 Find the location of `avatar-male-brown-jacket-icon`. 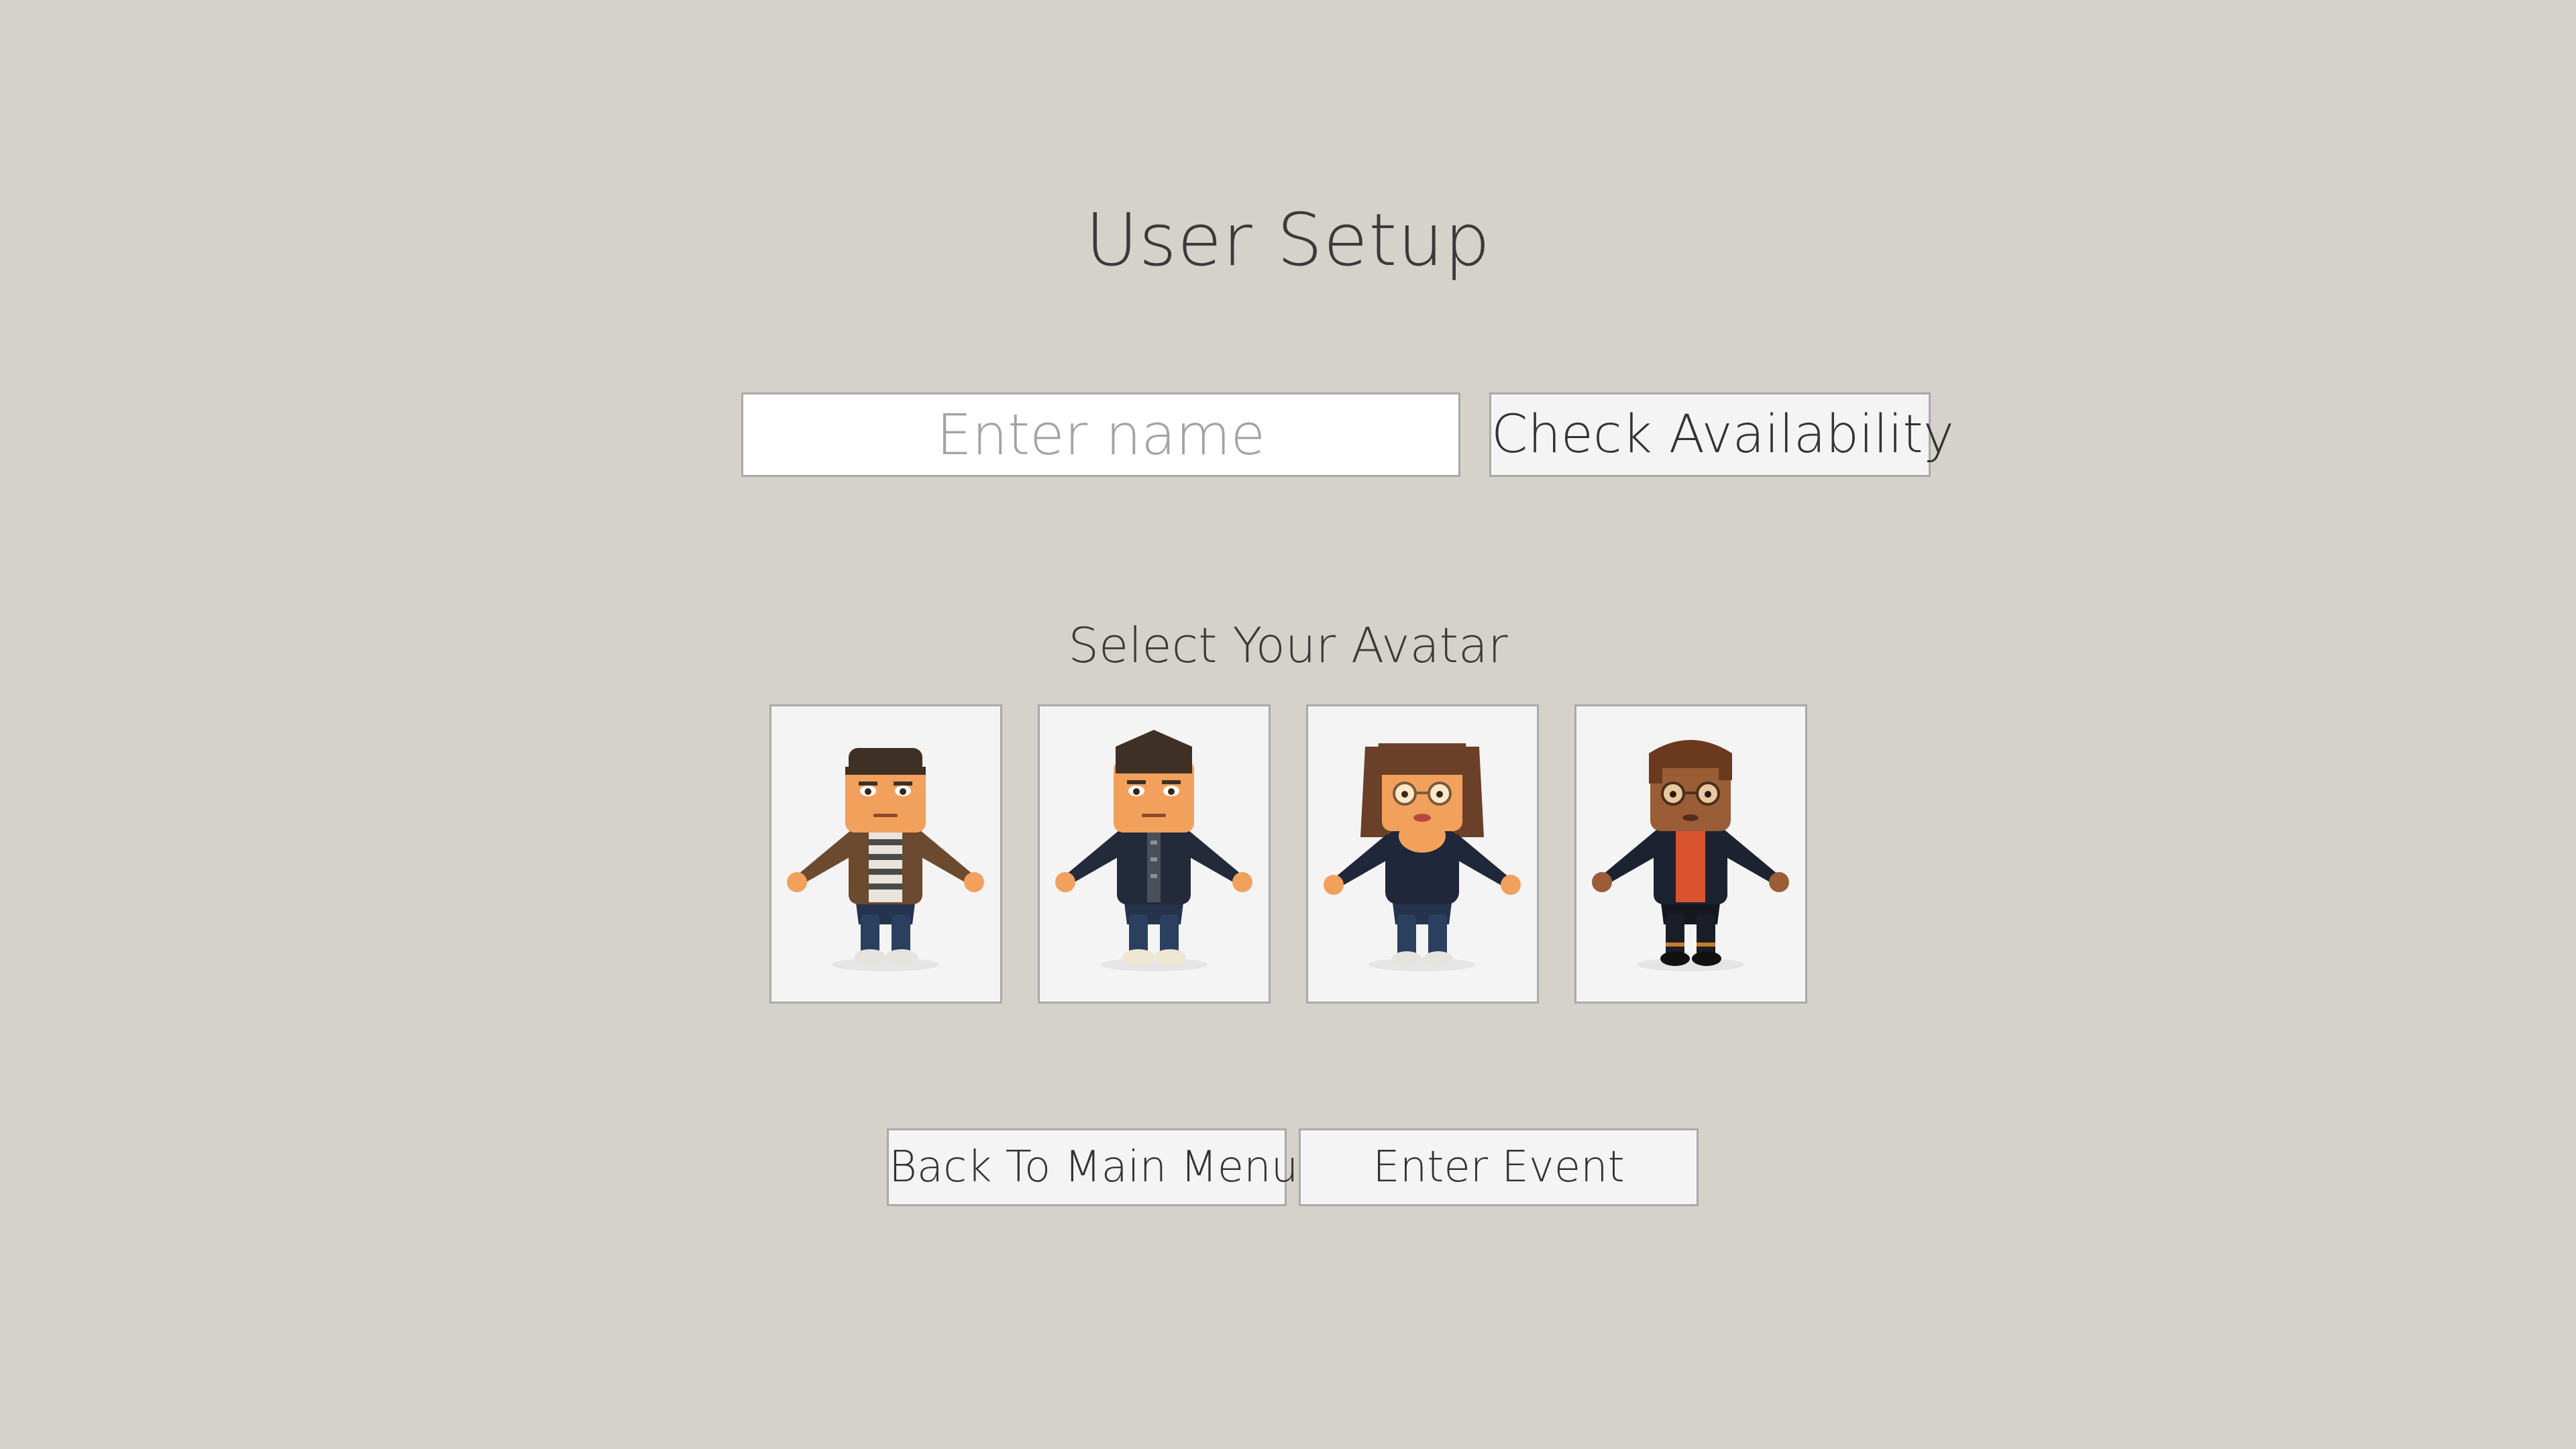

avatar-male-brown-jacket-icon is located at coordinates (885, 859).